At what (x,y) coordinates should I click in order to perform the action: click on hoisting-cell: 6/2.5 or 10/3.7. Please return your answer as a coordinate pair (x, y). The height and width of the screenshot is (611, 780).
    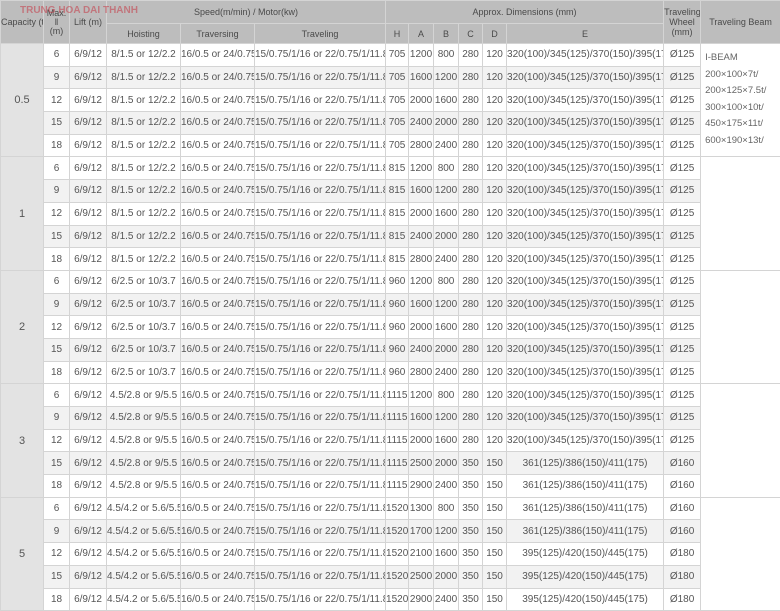
    Looking at the image, I should click on (144, 304).